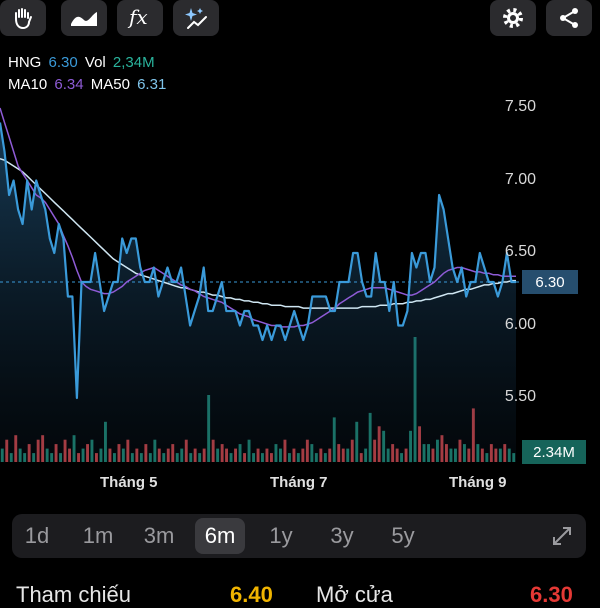 The width and height of the screenshot is (600, 608). Describe the element at coordinates (73, 594) in the screenshot. I see `ref-label: Tham chiếu` at that location.